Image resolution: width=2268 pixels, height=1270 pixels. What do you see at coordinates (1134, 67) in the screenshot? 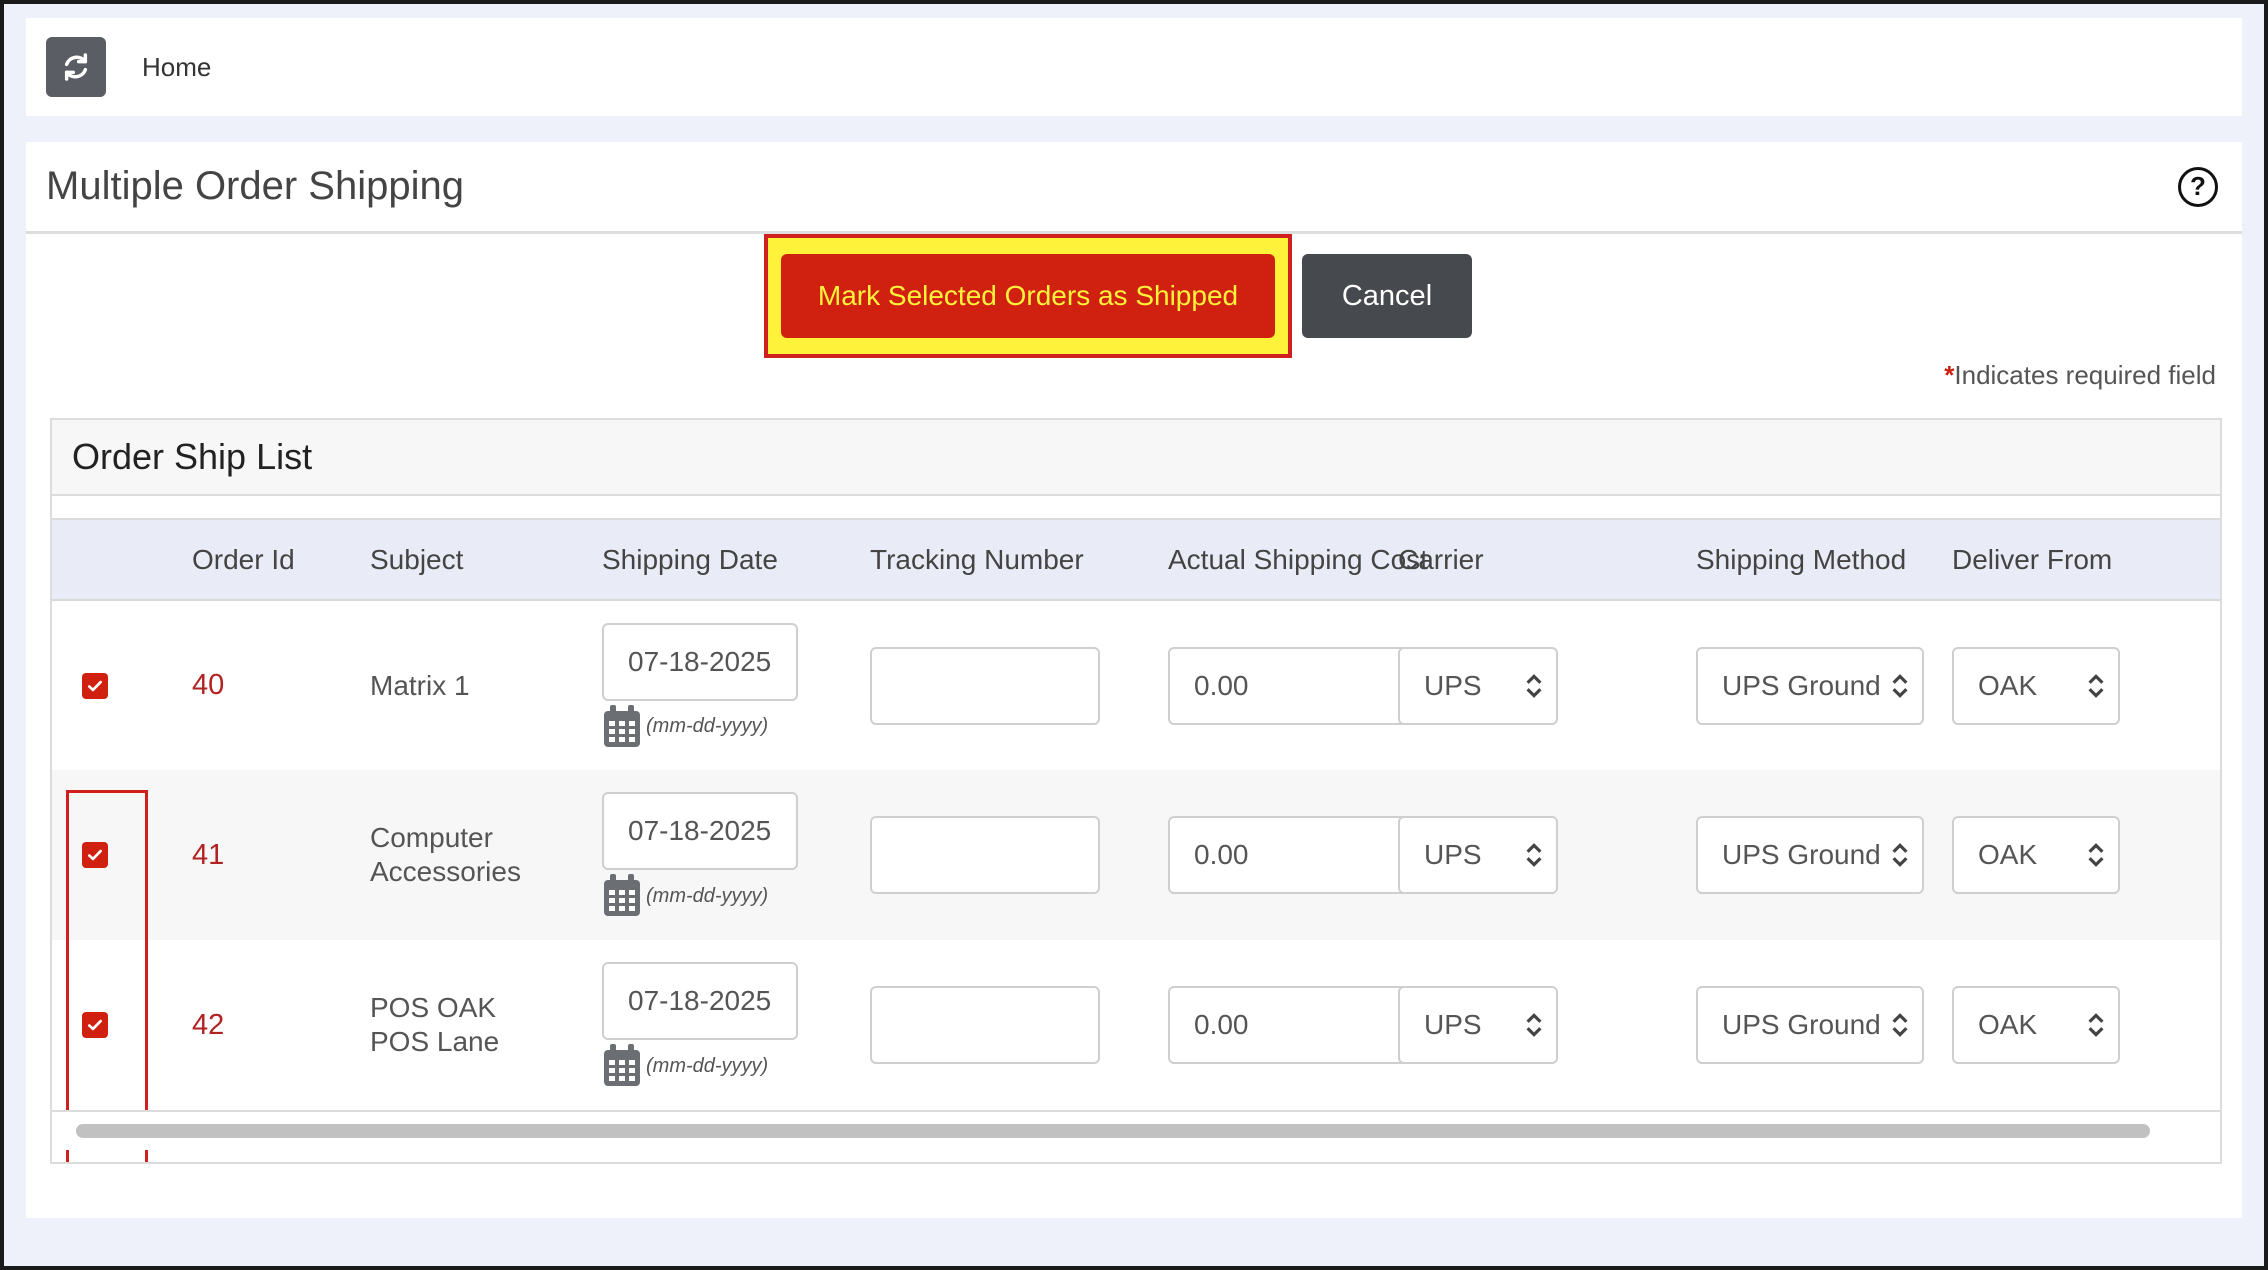
I see `top-bar: Home` at bounding box center [1134, 67].